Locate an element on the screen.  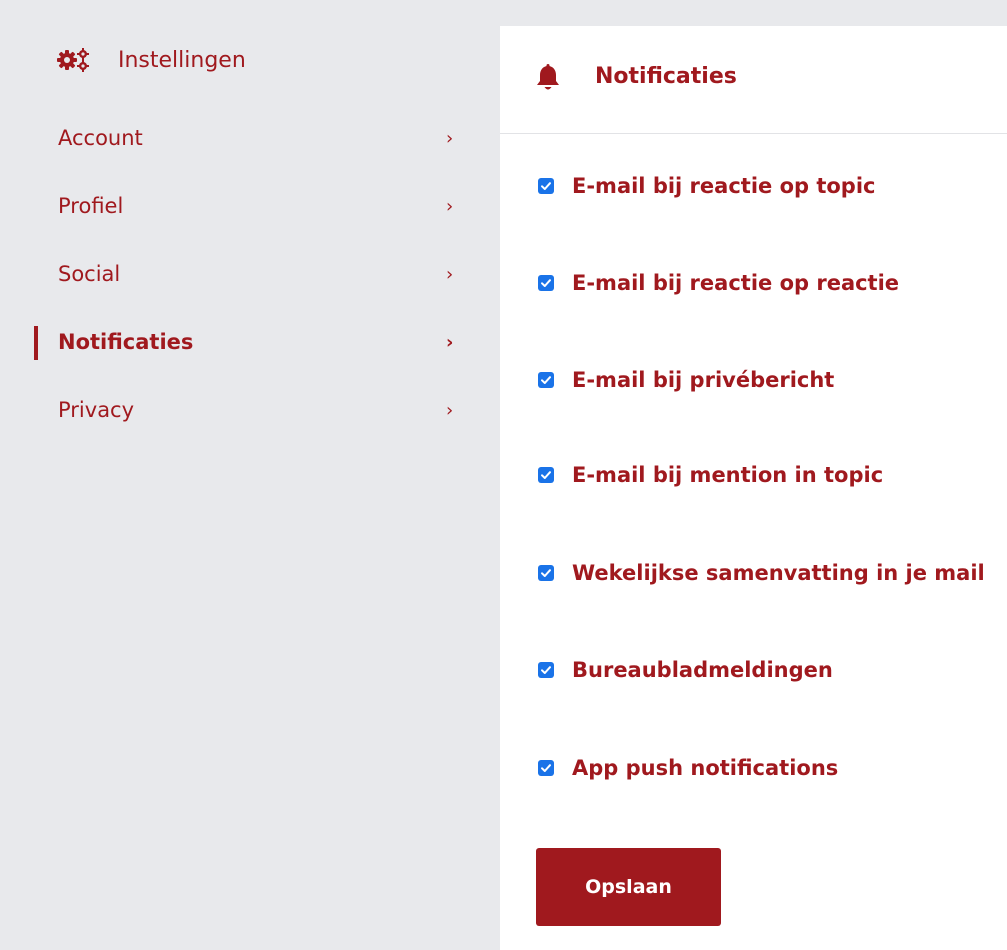
option-label: E-mail bij privébericht is located at coordinates (703, 380).